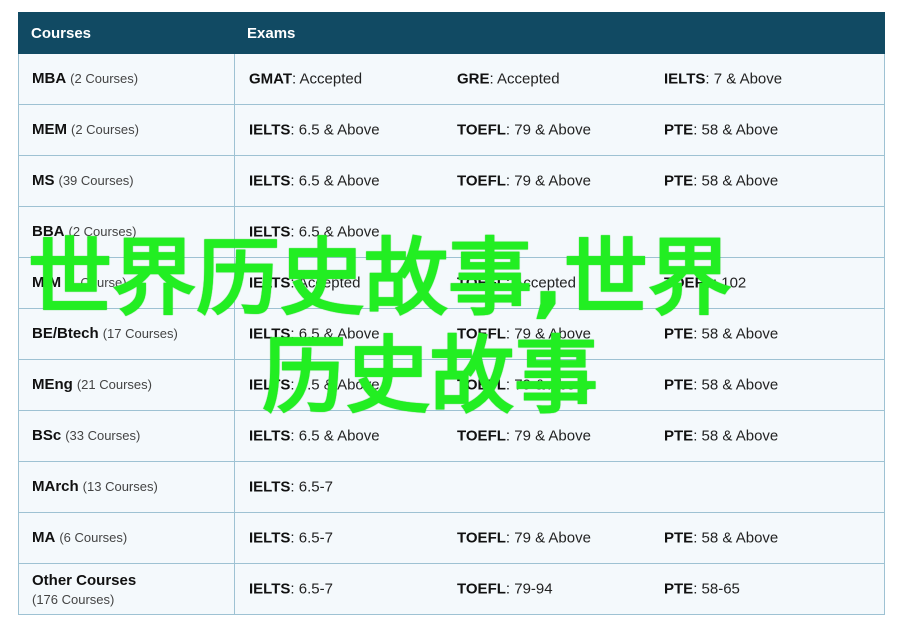  What do you see at coordinates (48, 231) in the screenshot?
I see `course-name: BBA` at bounding box center [48, 231].